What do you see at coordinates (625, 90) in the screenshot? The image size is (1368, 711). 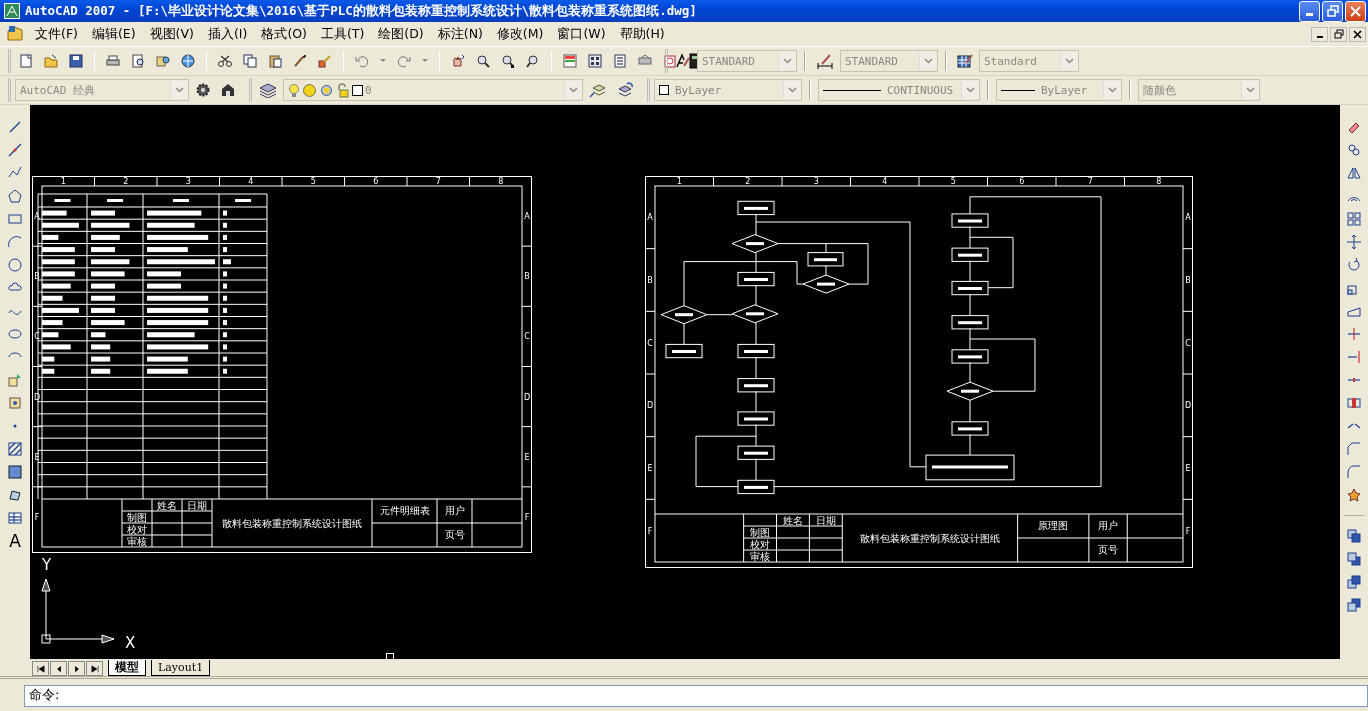 I see `layer-previous-icon` at bounding box center [625, 90].